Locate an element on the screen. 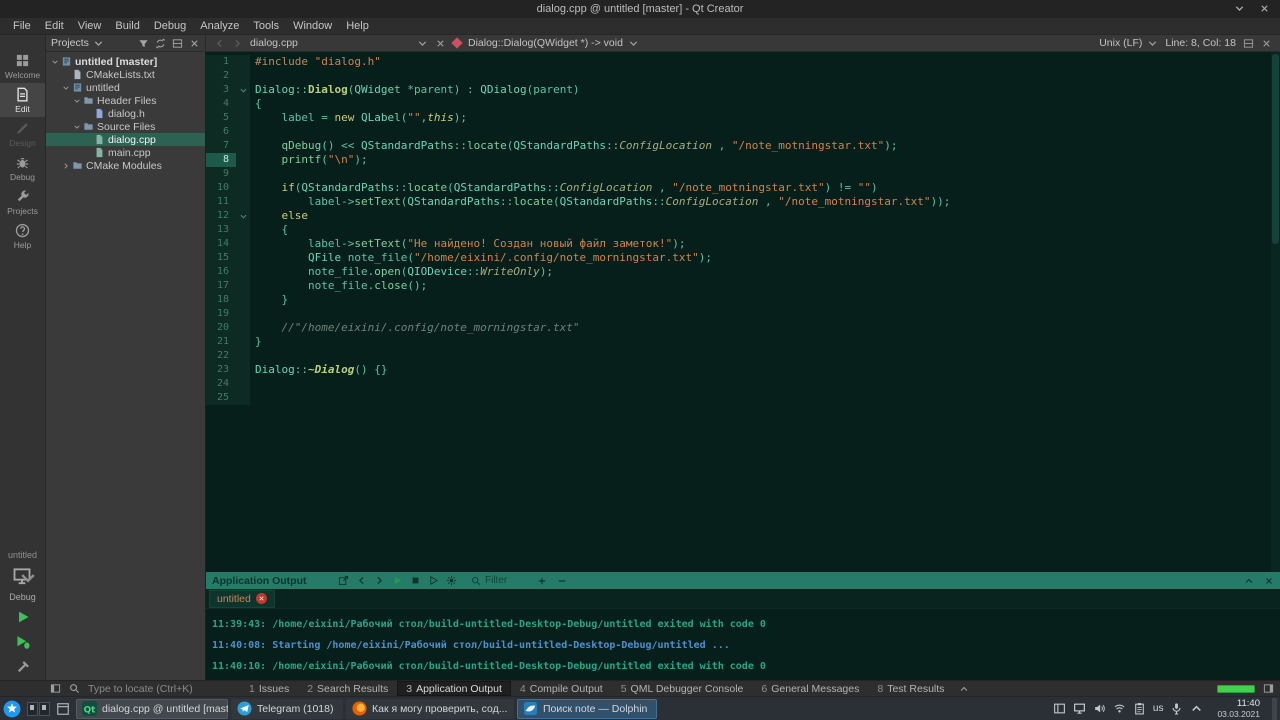  code-line: 24 is located at coordinates (743, 384).